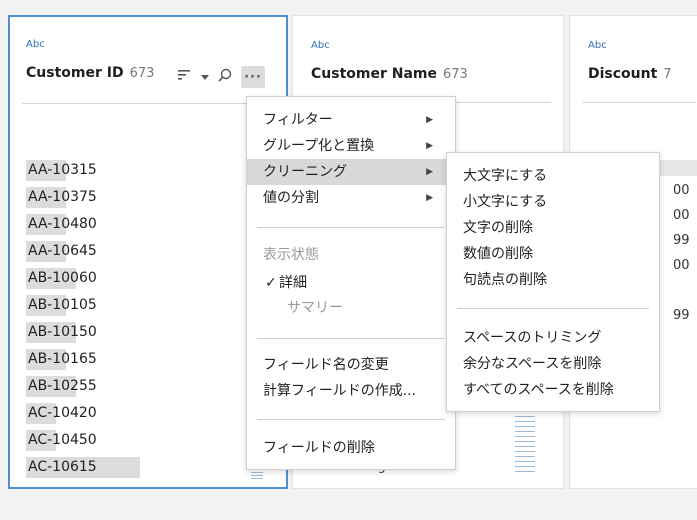 The width and height of the screenshot is (697, 520). I want to click on field-toolbar: ···, so click(221, 77).